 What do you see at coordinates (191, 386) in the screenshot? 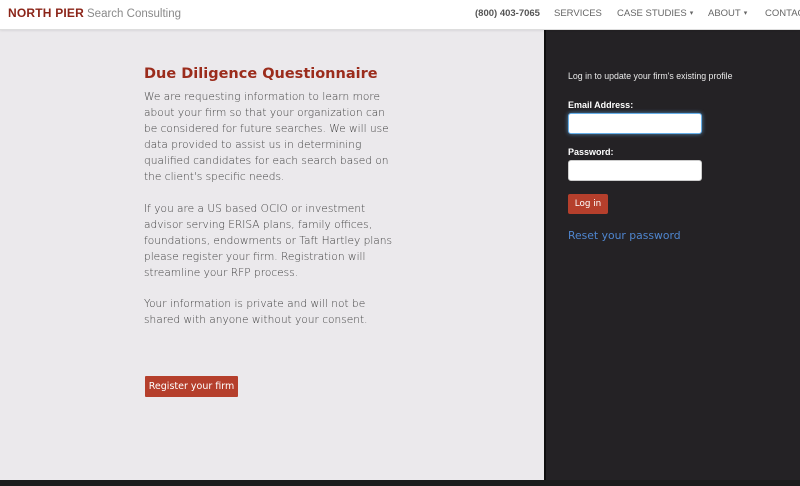
I see `register-firm-button: Register your firm` at bounding box center [191, 386].